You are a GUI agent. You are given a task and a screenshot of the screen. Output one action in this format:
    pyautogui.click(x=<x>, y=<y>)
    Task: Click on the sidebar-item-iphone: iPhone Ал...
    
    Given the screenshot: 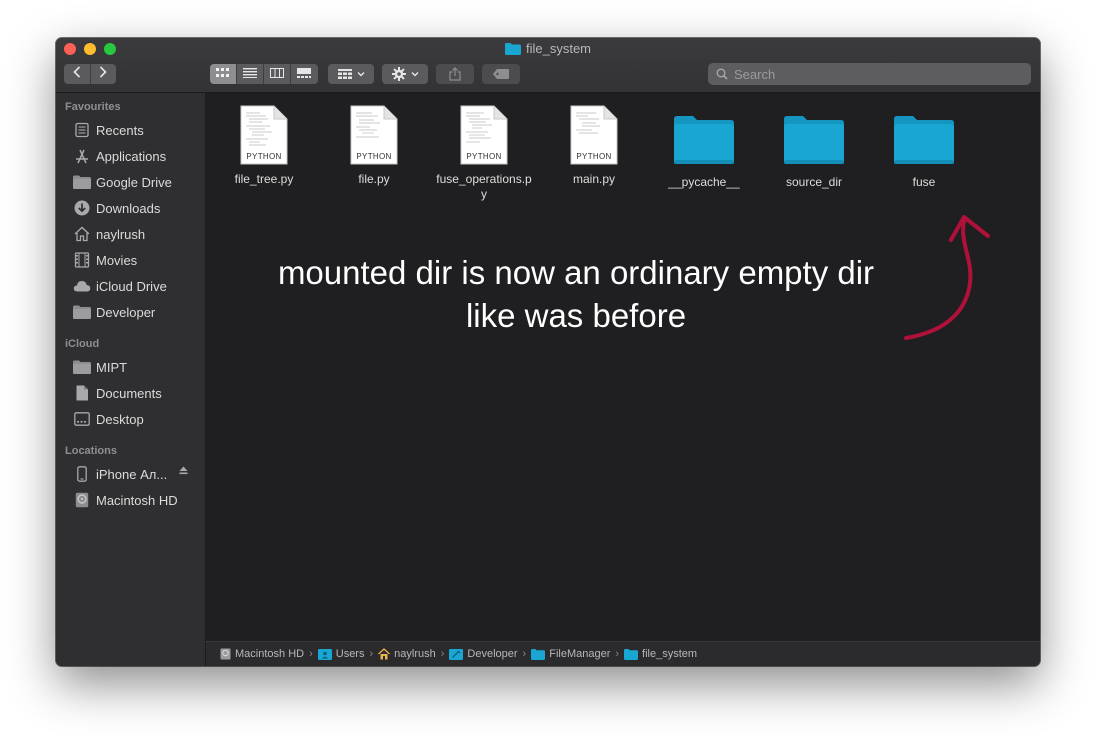 What is the action you would take?
    pyautogui.click(x=137, y=474)
    